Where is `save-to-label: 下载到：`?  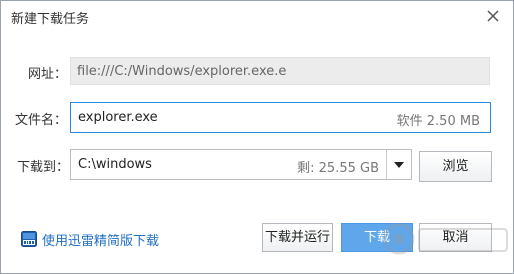
save-to-label: 下载到： is located at coordinates (43, 167).